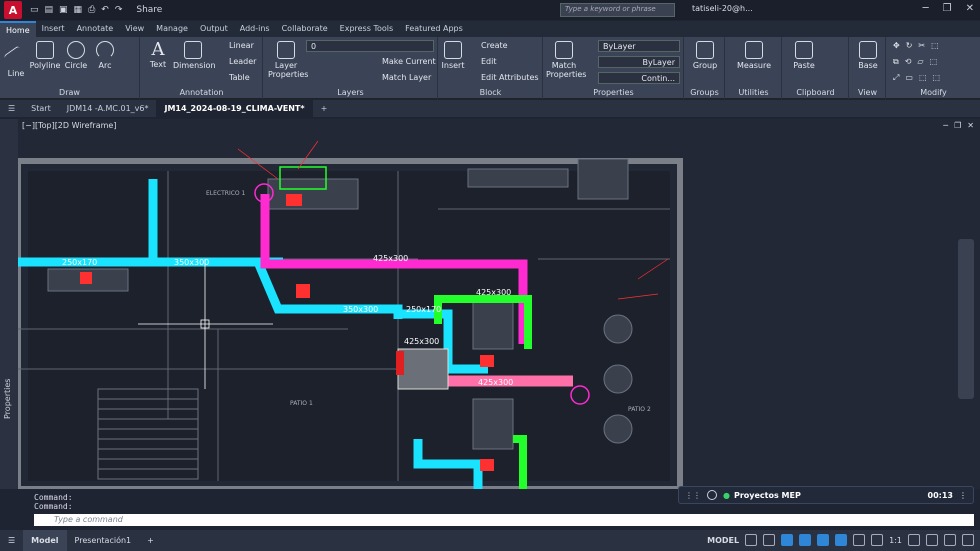  I want to click on ortho-icon, so click(787, 540).